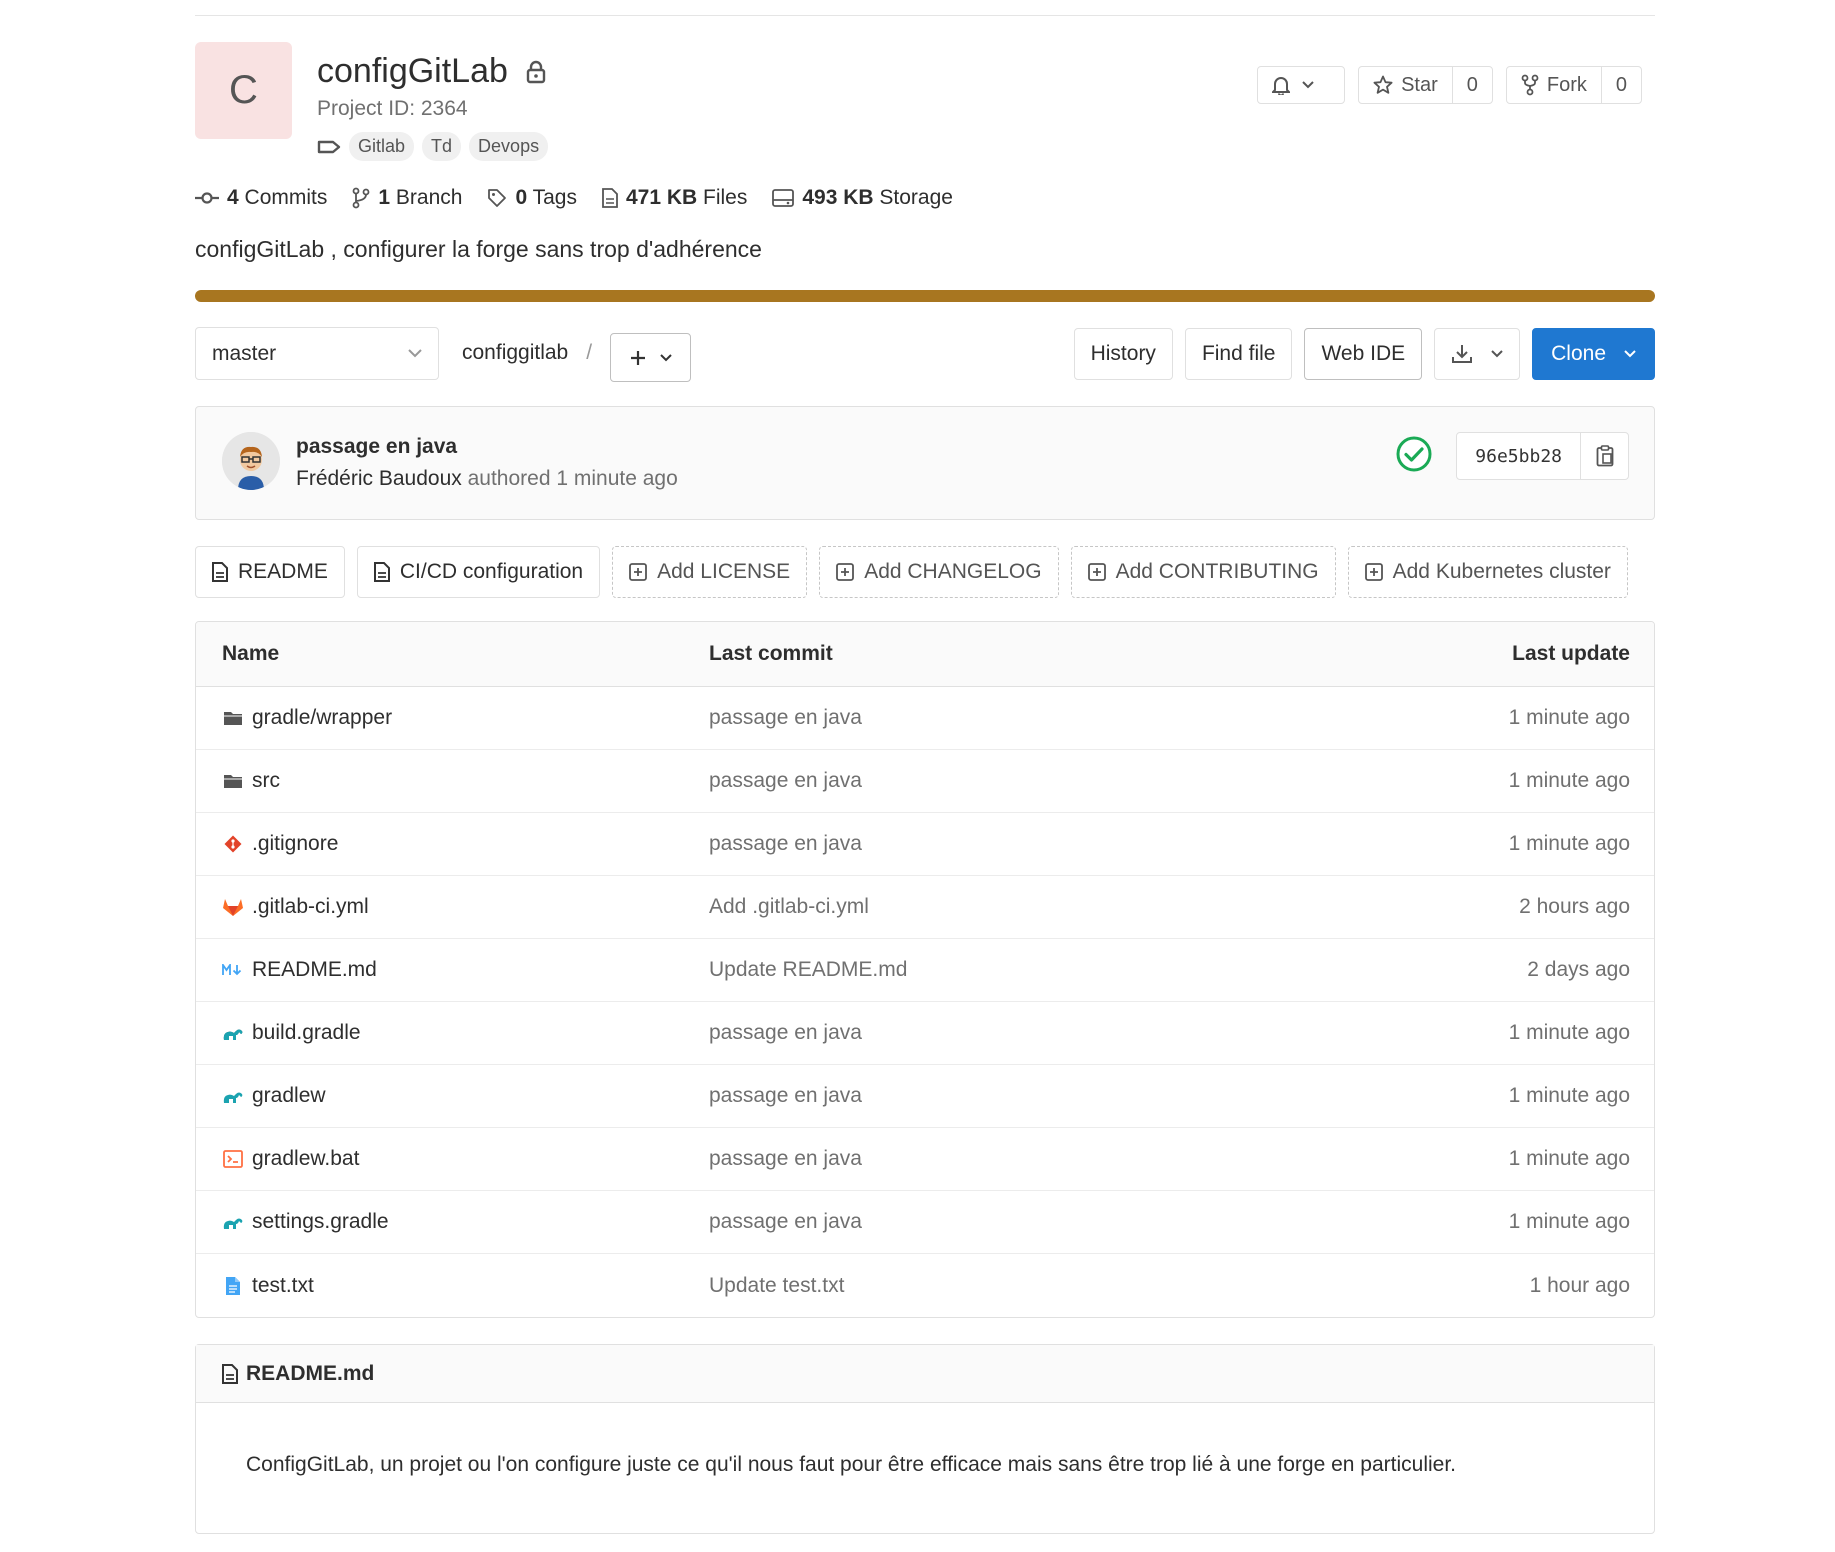 The height and width of the screenshot is (1552, 1835). Describe the element at coordinates (233, 907) in the screenshot. I see `gitlab-icon` at that location.